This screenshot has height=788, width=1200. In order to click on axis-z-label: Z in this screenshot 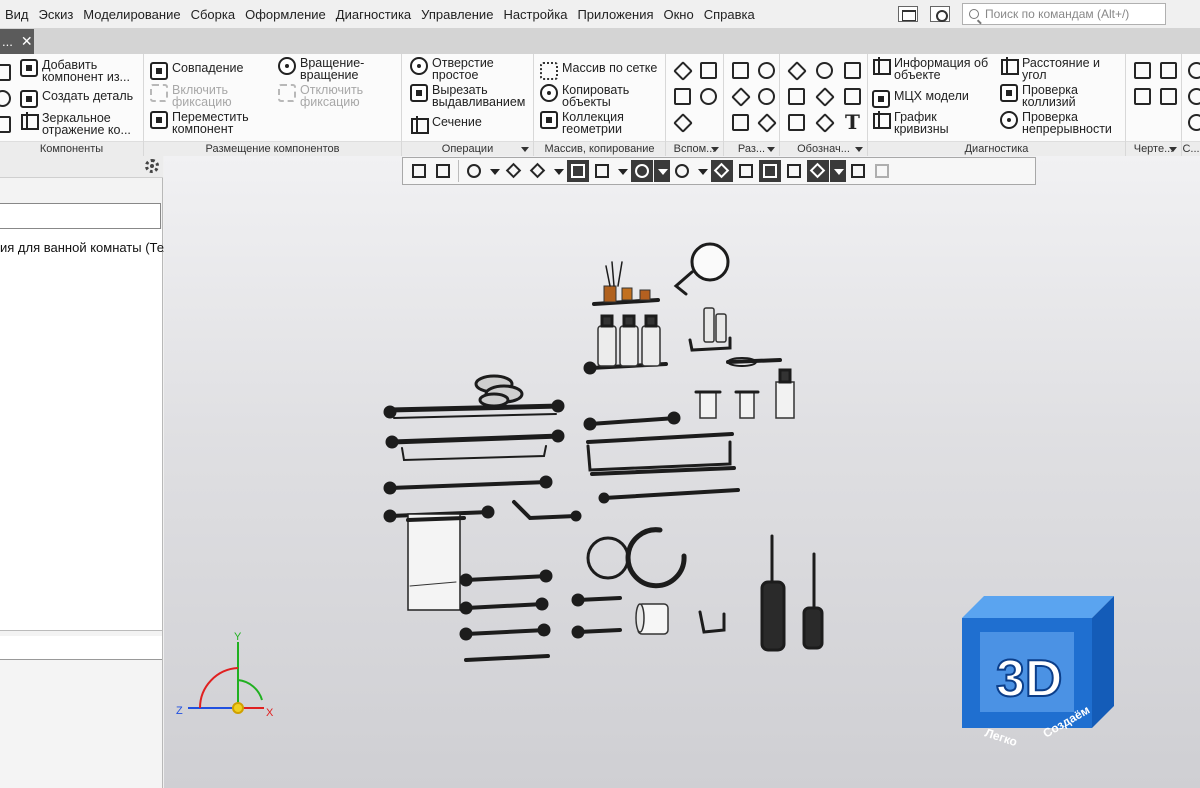, I will do `click(179, 711)`.